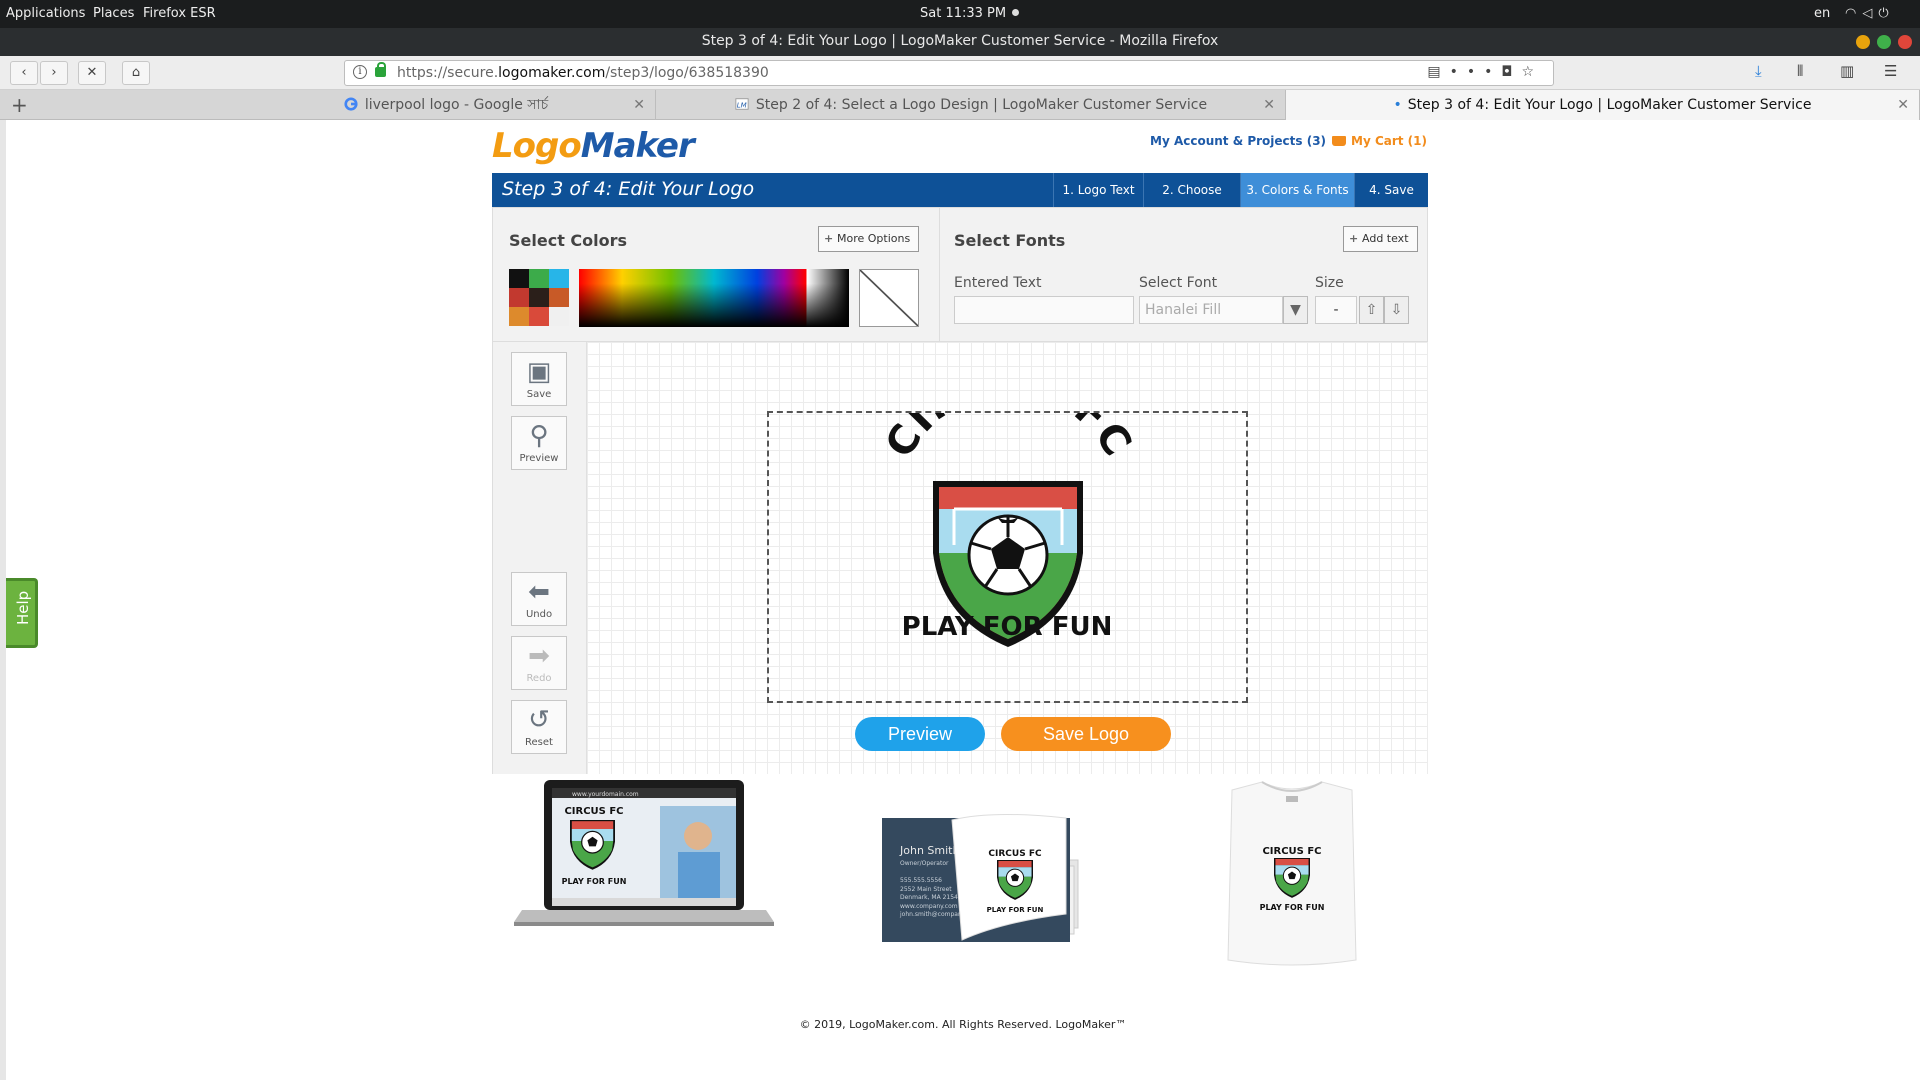  Describe the element at coordinates (113, 13) in the screenshot. I see `places-menu: Places` at that location.